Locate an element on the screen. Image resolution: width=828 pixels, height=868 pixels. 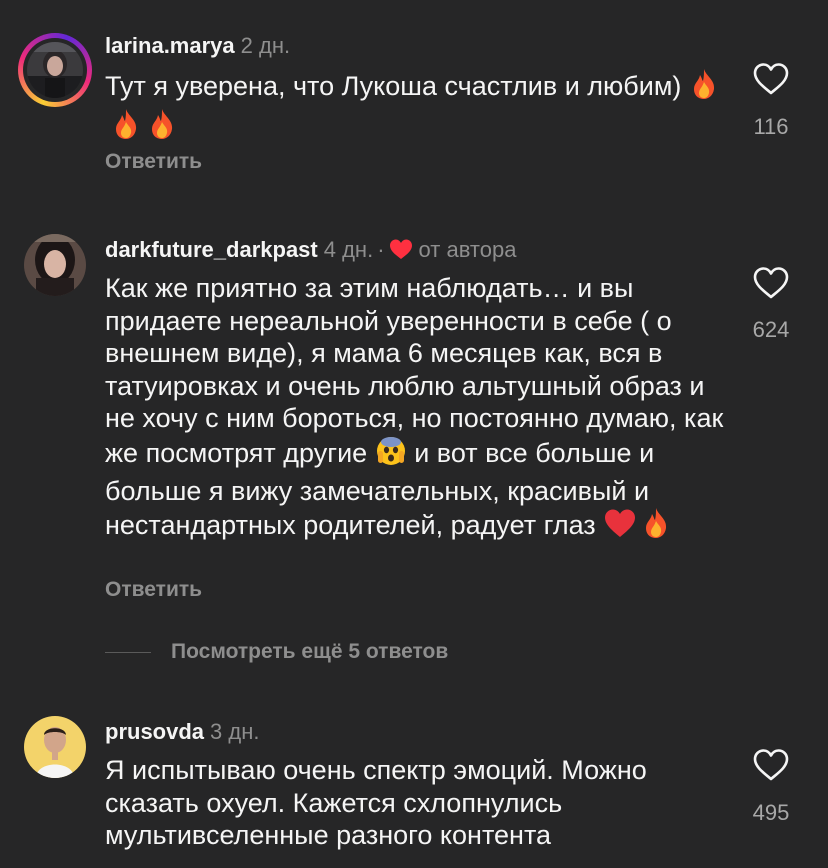
comment-meta: darkfuture_darkpast 4 дн. · от автора is located at coordinates (310, 251).